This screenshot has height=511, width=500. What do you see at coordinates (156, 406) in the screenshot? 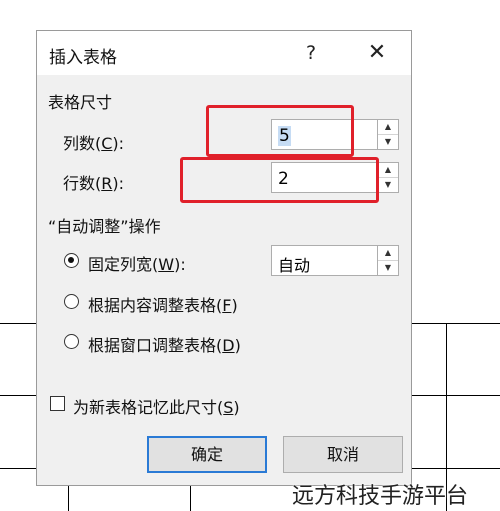
I see `remember-size-label: 为新表格记忆此尺寸(S)` at bounding box center [156, 406].